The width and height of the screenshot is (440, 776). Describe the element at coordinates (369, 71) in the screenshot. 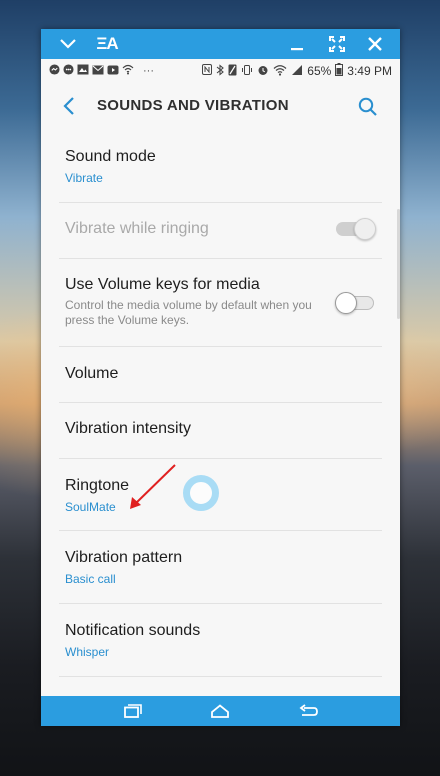

I see `clock: 3:49 PM` at that location.